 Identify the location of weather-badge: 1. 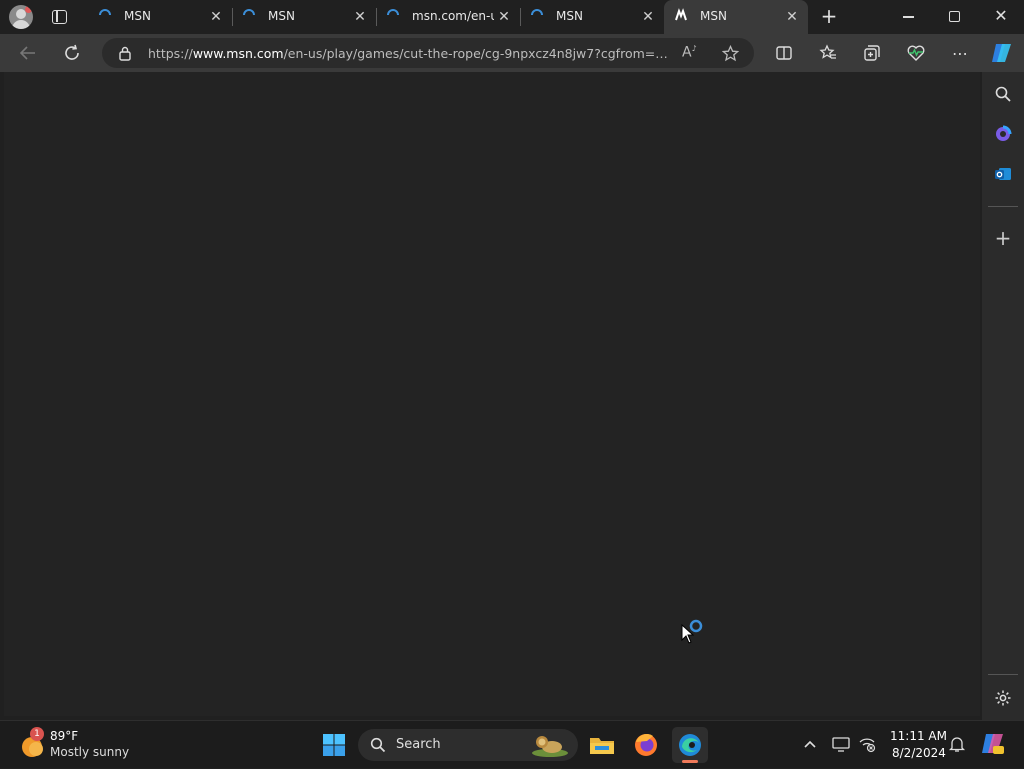
(37, 734).